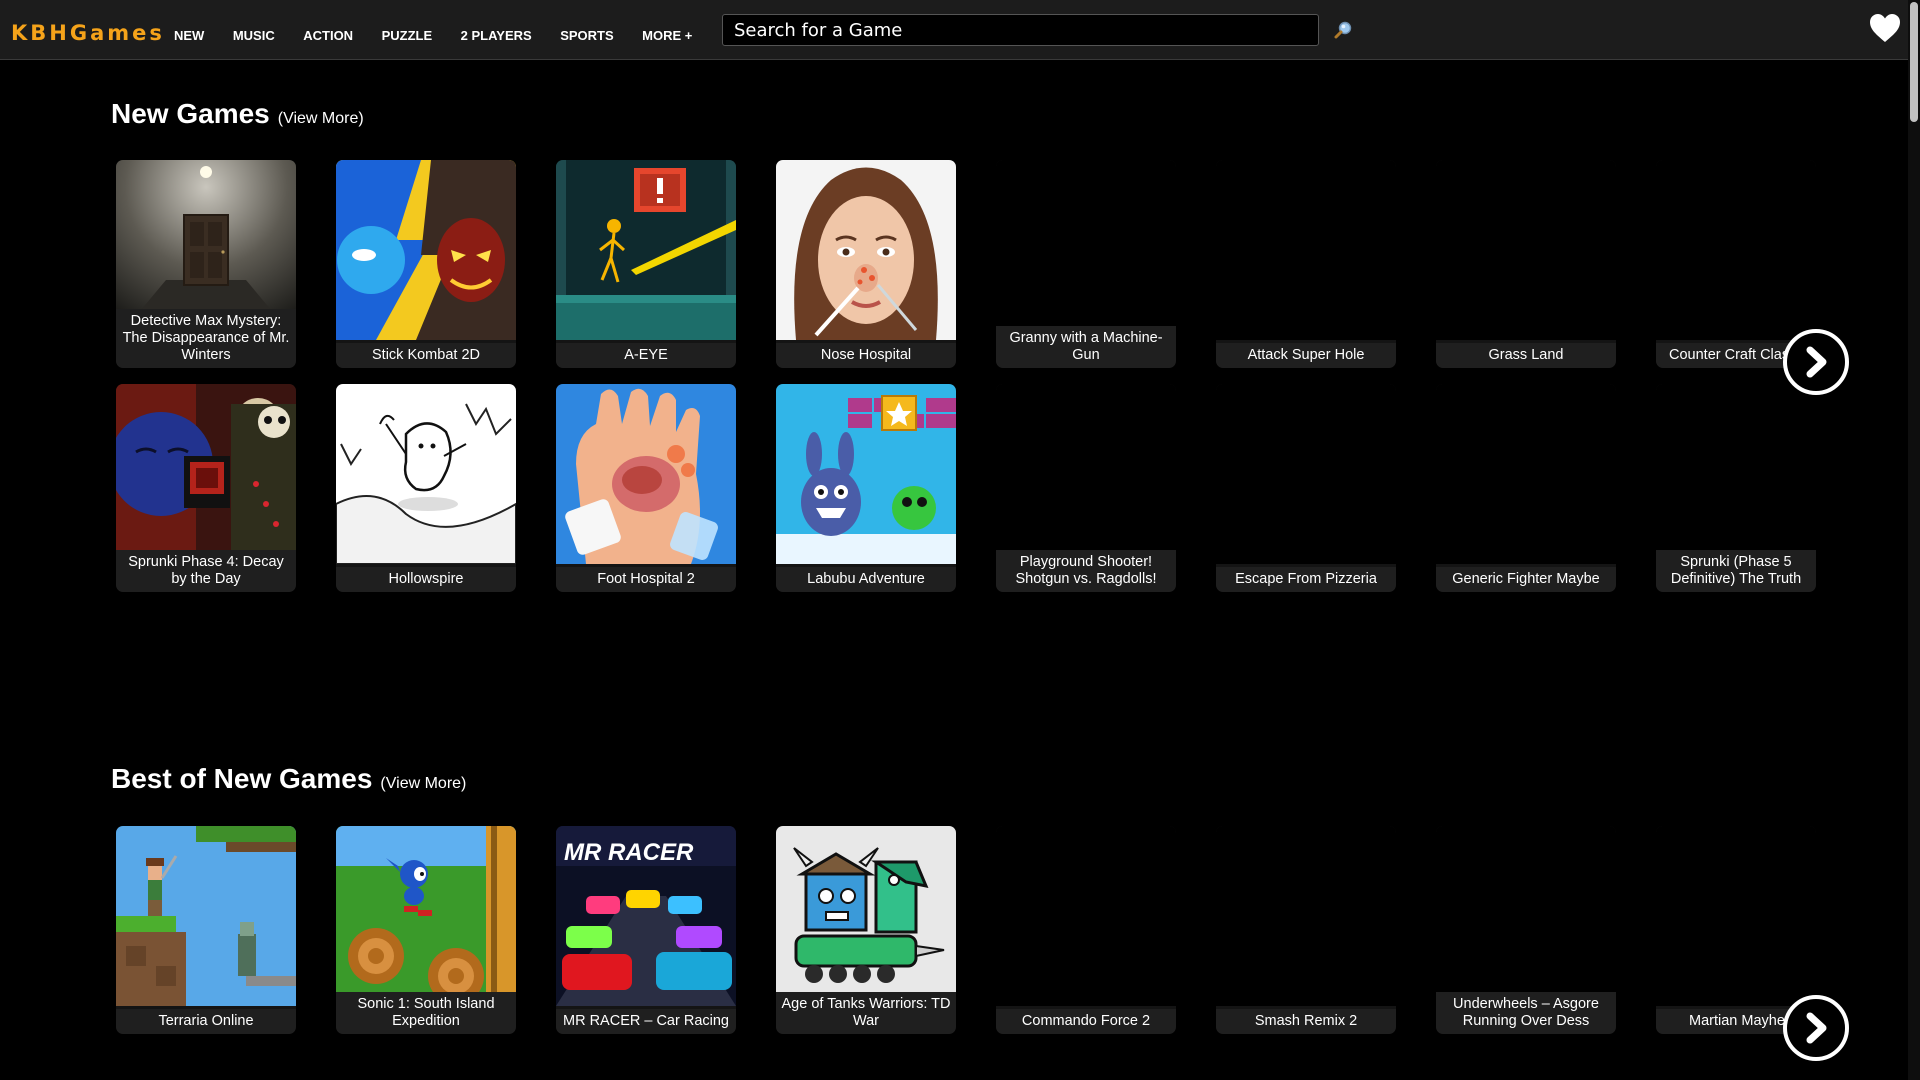 The height and width of the screenshot is (1080, 1920). Describe the element at coordinates (1086, 347) in the screenshot. I see `game-title: Granny with a Machine-Gun` at that location.